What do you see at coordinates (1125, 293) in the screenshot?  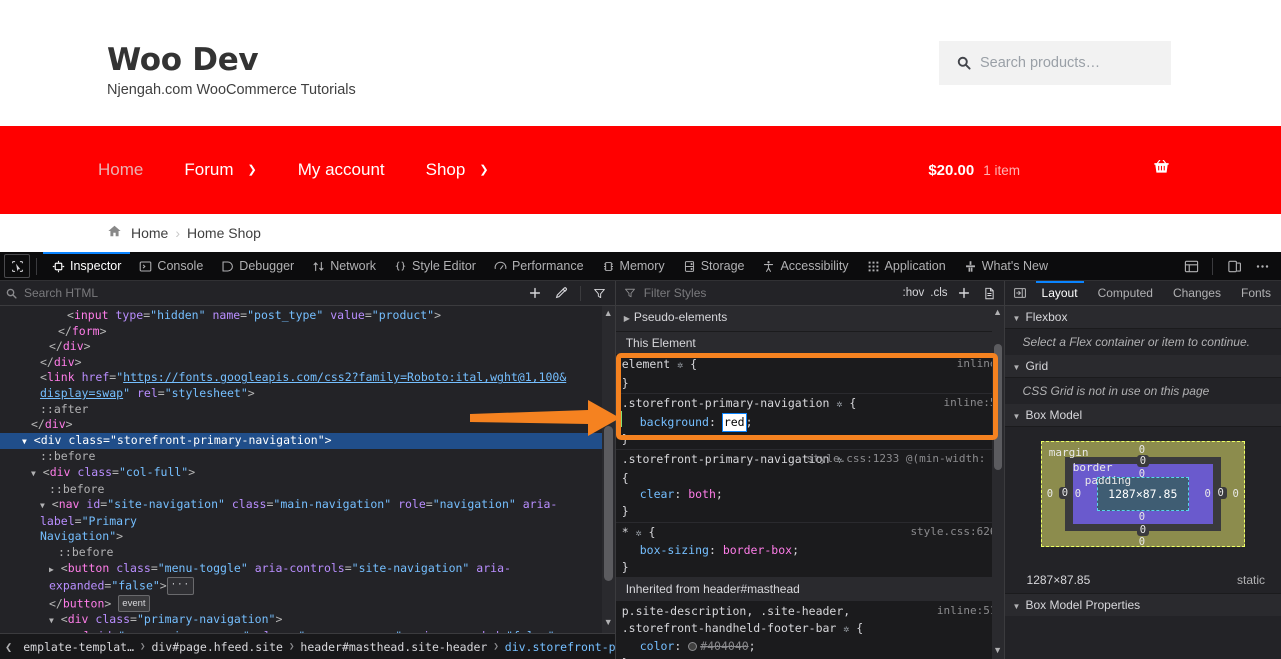 I see `tab-computed: Computed` at bounding box center [1125, 293].